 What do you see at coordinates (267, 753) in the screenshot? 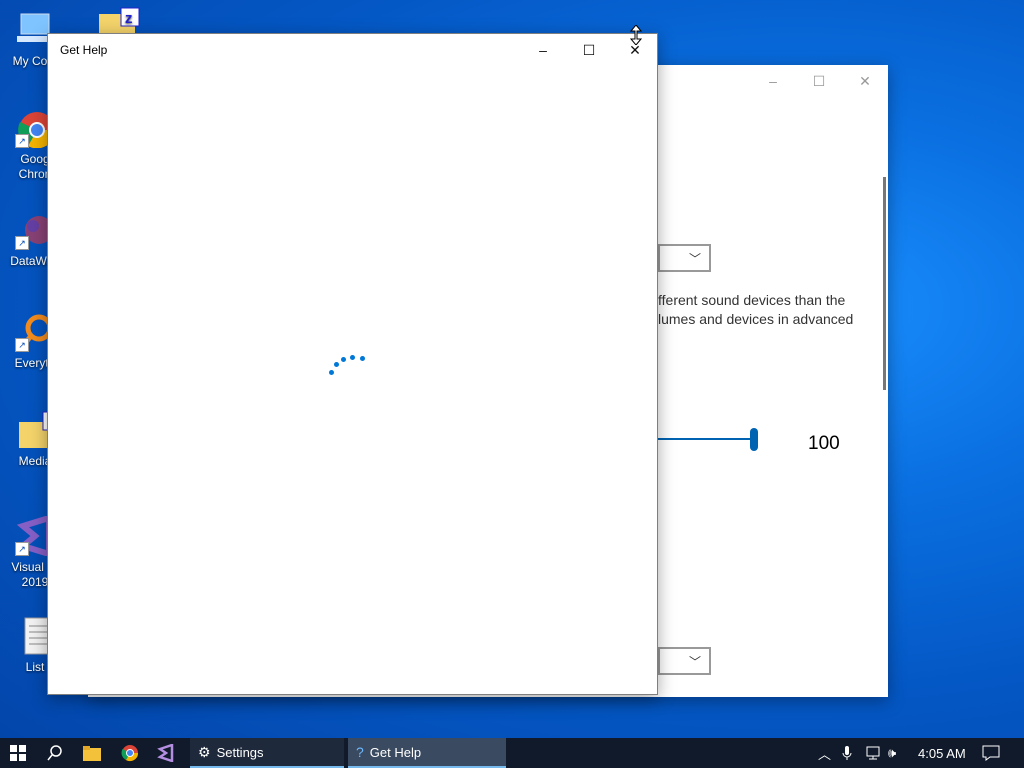
I see `taskbar-app-settings: ⚙ Settings` at bounding box center [267, 753].